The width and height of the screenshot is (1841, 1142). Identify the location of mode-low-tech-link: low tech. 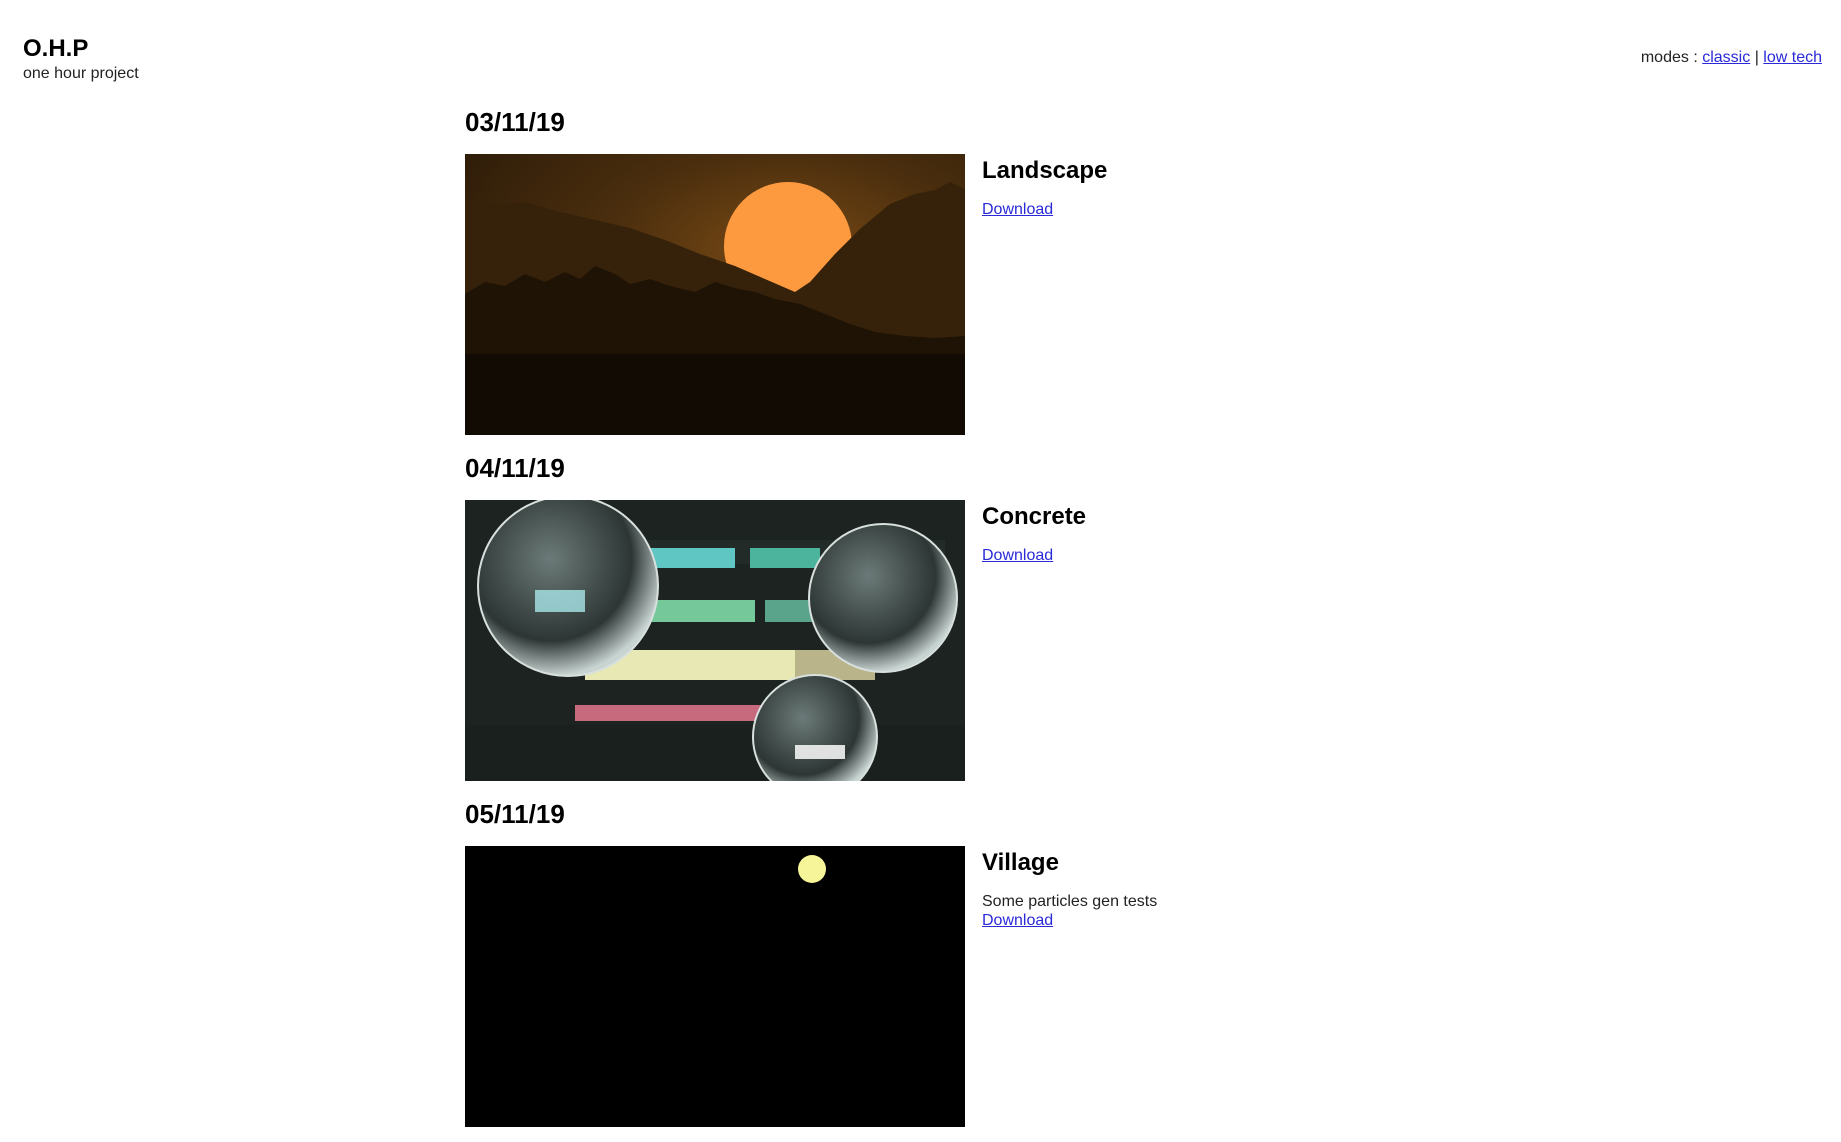
(1792, 57).